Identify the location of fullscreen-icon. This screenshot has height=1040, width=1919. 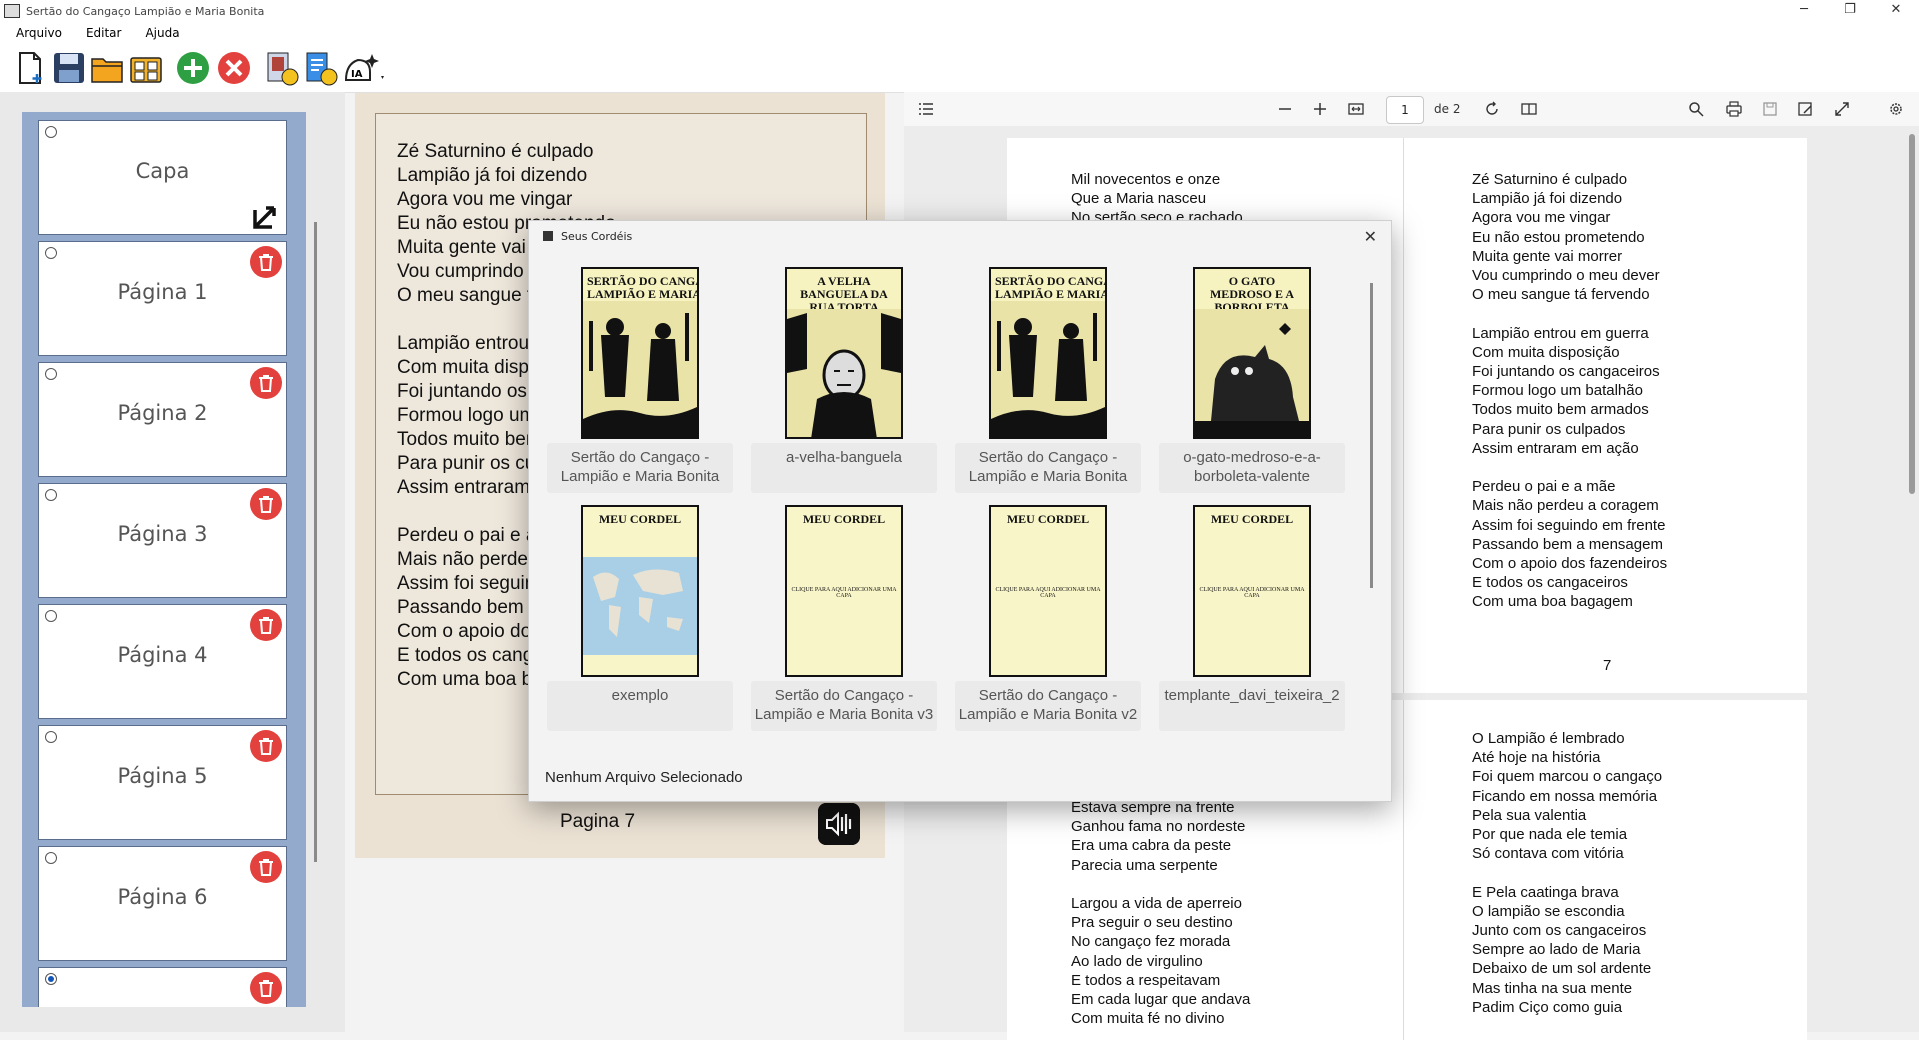
(1842, 109).